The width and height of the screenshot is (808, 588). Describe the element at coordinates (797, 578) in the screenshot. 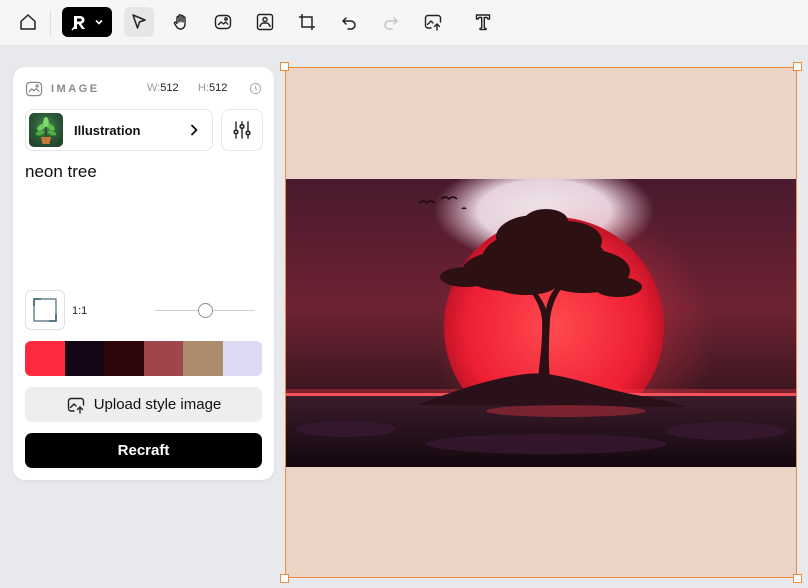

I see `resize-handle-bottom-right` at that location.